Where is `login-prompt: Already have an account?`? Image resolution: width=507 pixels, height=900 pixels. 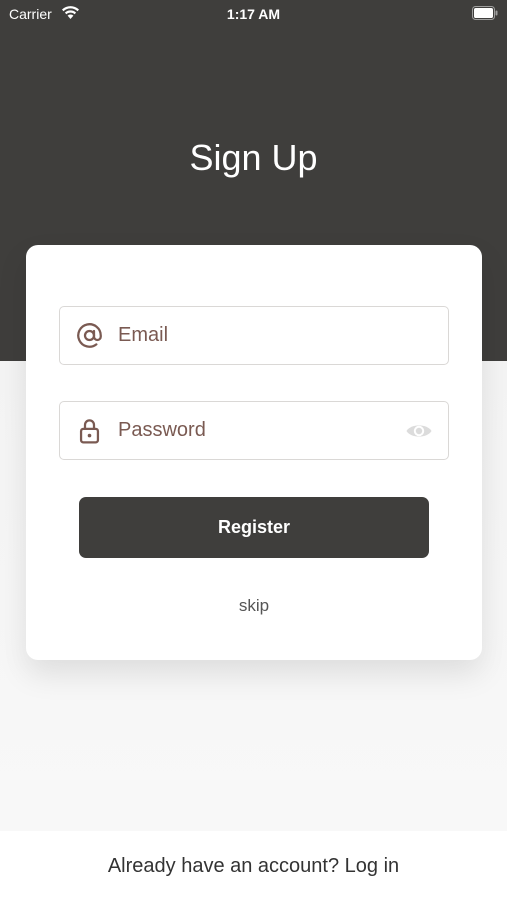 login-prompt: Already have an account? is located at coordinates (226, 866).